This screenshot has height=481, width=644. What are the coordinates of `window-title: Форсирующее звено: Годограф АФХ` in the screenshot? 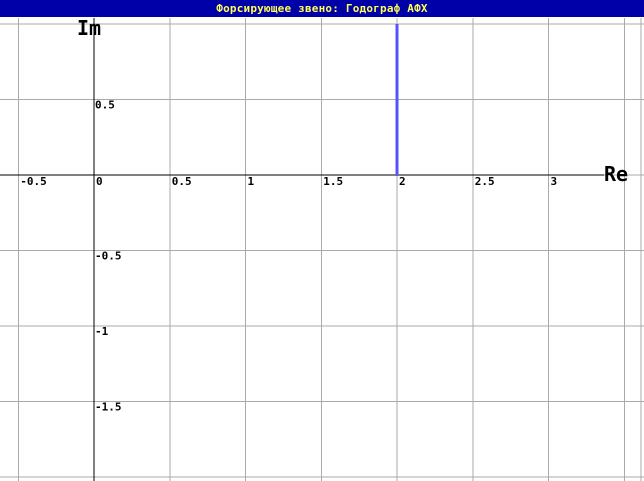 It's located at (322, 8).